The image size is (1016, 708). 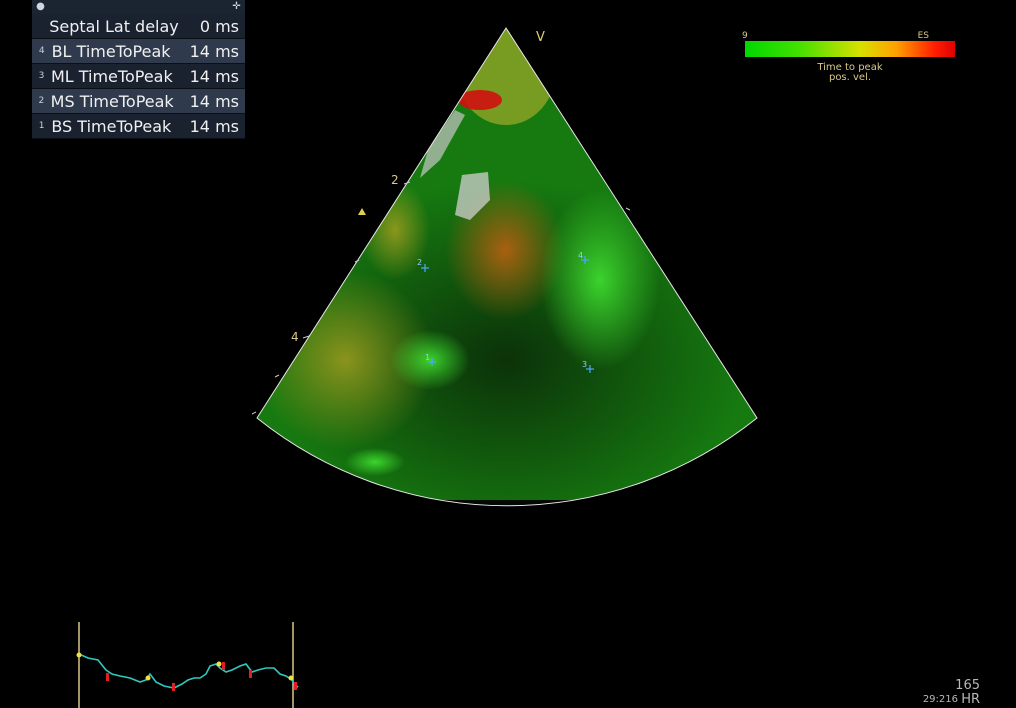 I want to click on heart-rate-value: 165, so click(x=967, y=685).